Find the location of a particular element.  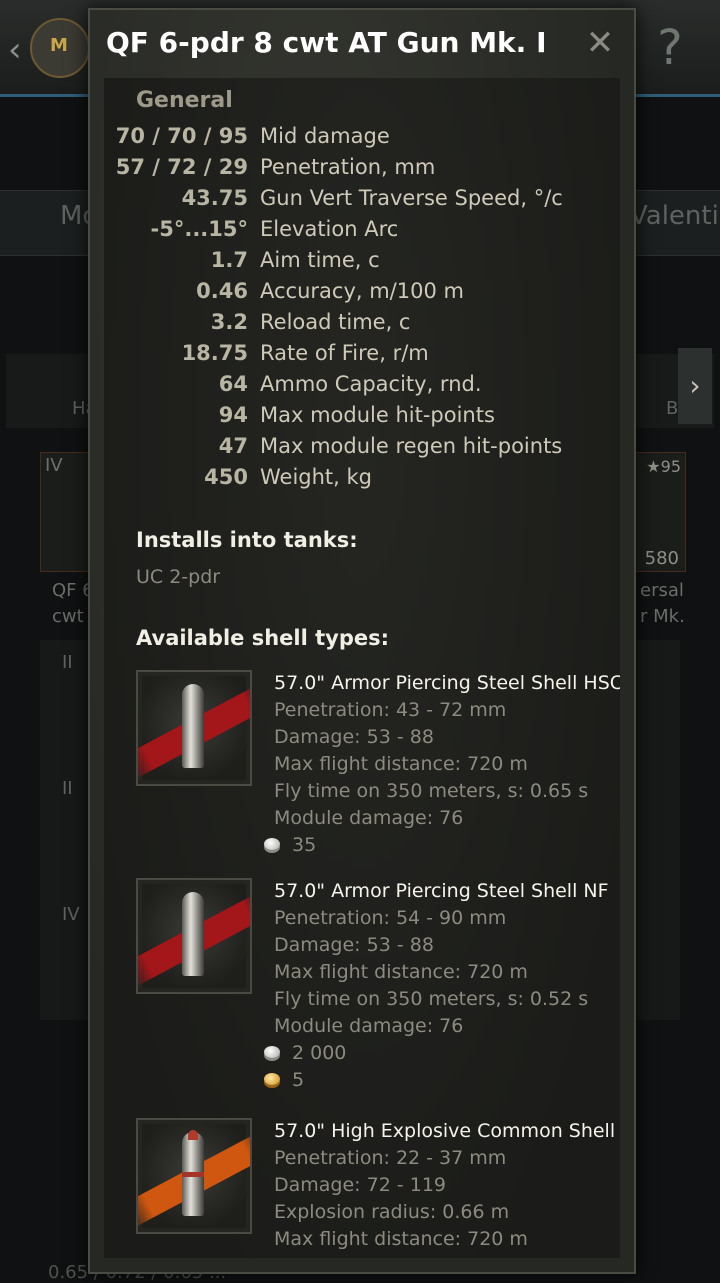

shell-name: 57.0" High Explosive Common Shell is located at coordinates (445, 1131).